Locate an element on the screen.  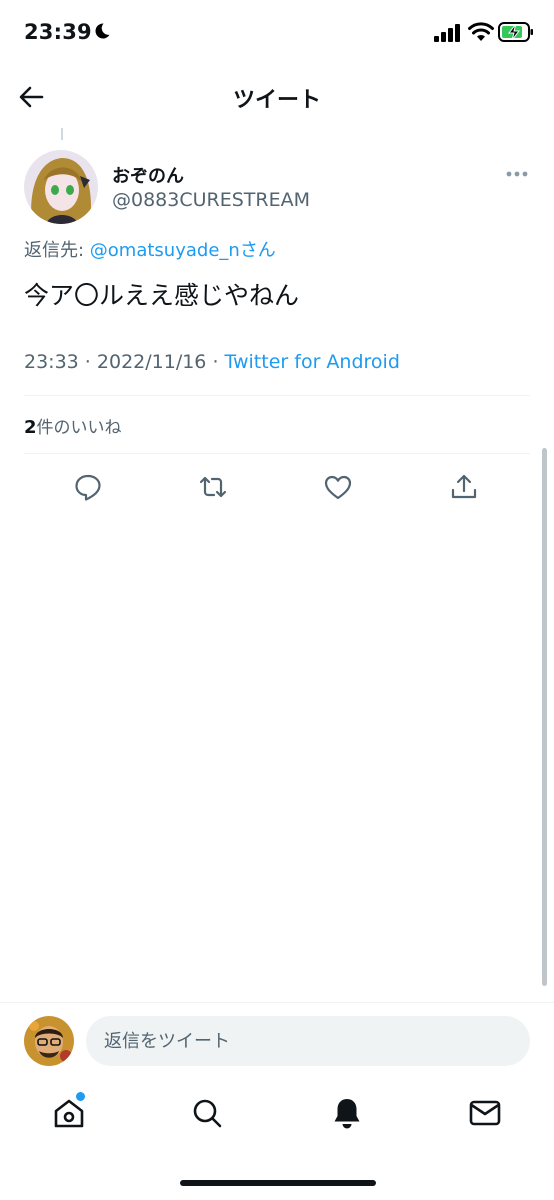
page-title: ツイート is located at coordinates (276, 100).